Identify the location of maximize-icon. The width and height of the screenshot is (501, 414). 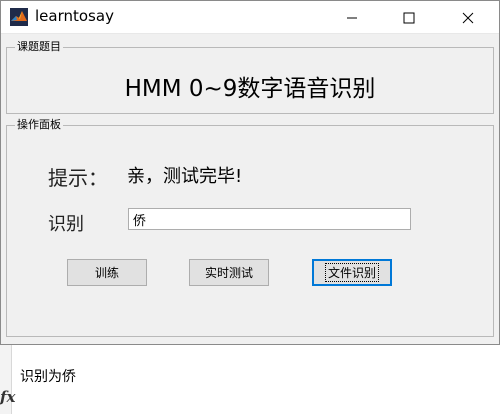
(409, 17).